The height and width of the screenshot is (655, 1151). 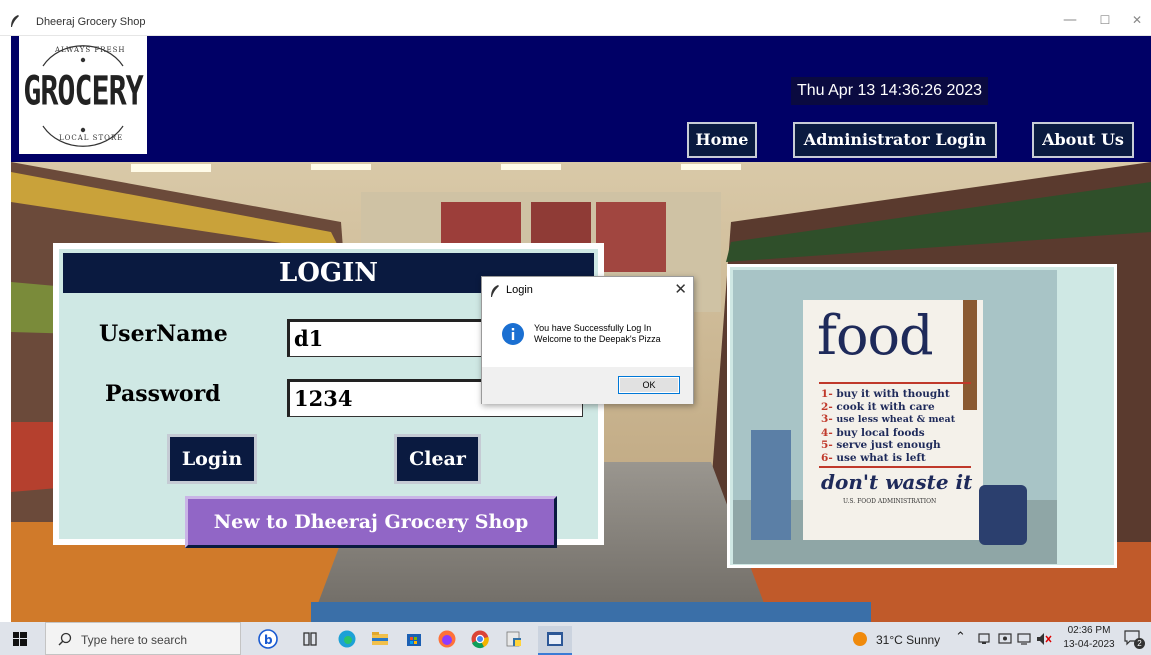 What do you see at coordinates (83, 91) in the screenshot?
I see `logo-main-text: GROCERY` at bounding box center [83, 91].